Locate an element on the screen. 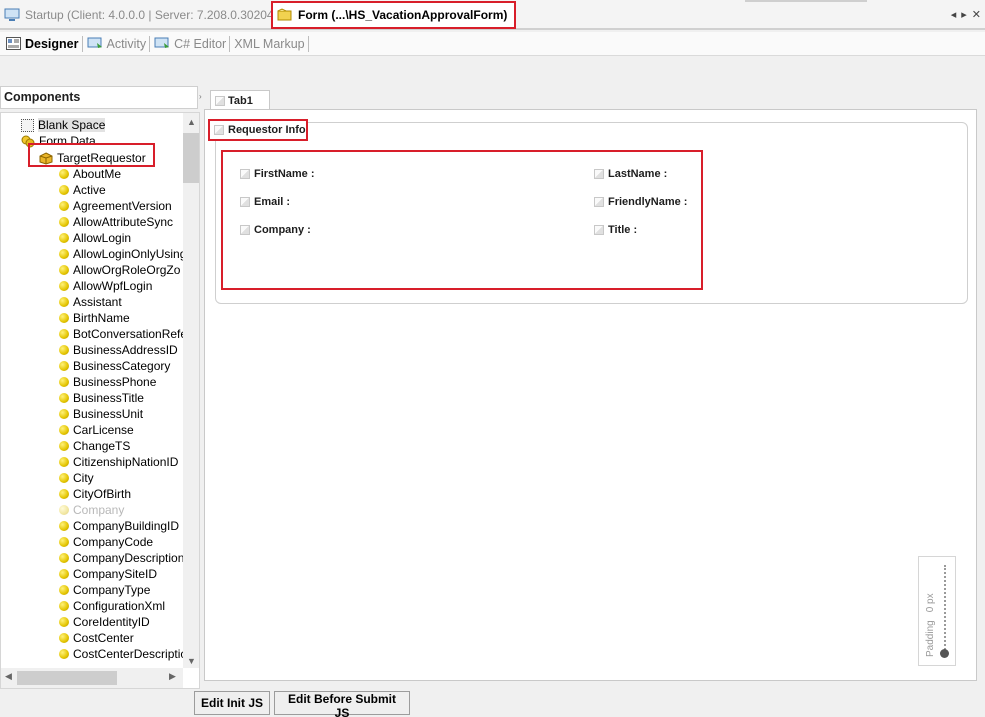  csharp-editor-button: C# Editor is located at coordinates (192, 43).